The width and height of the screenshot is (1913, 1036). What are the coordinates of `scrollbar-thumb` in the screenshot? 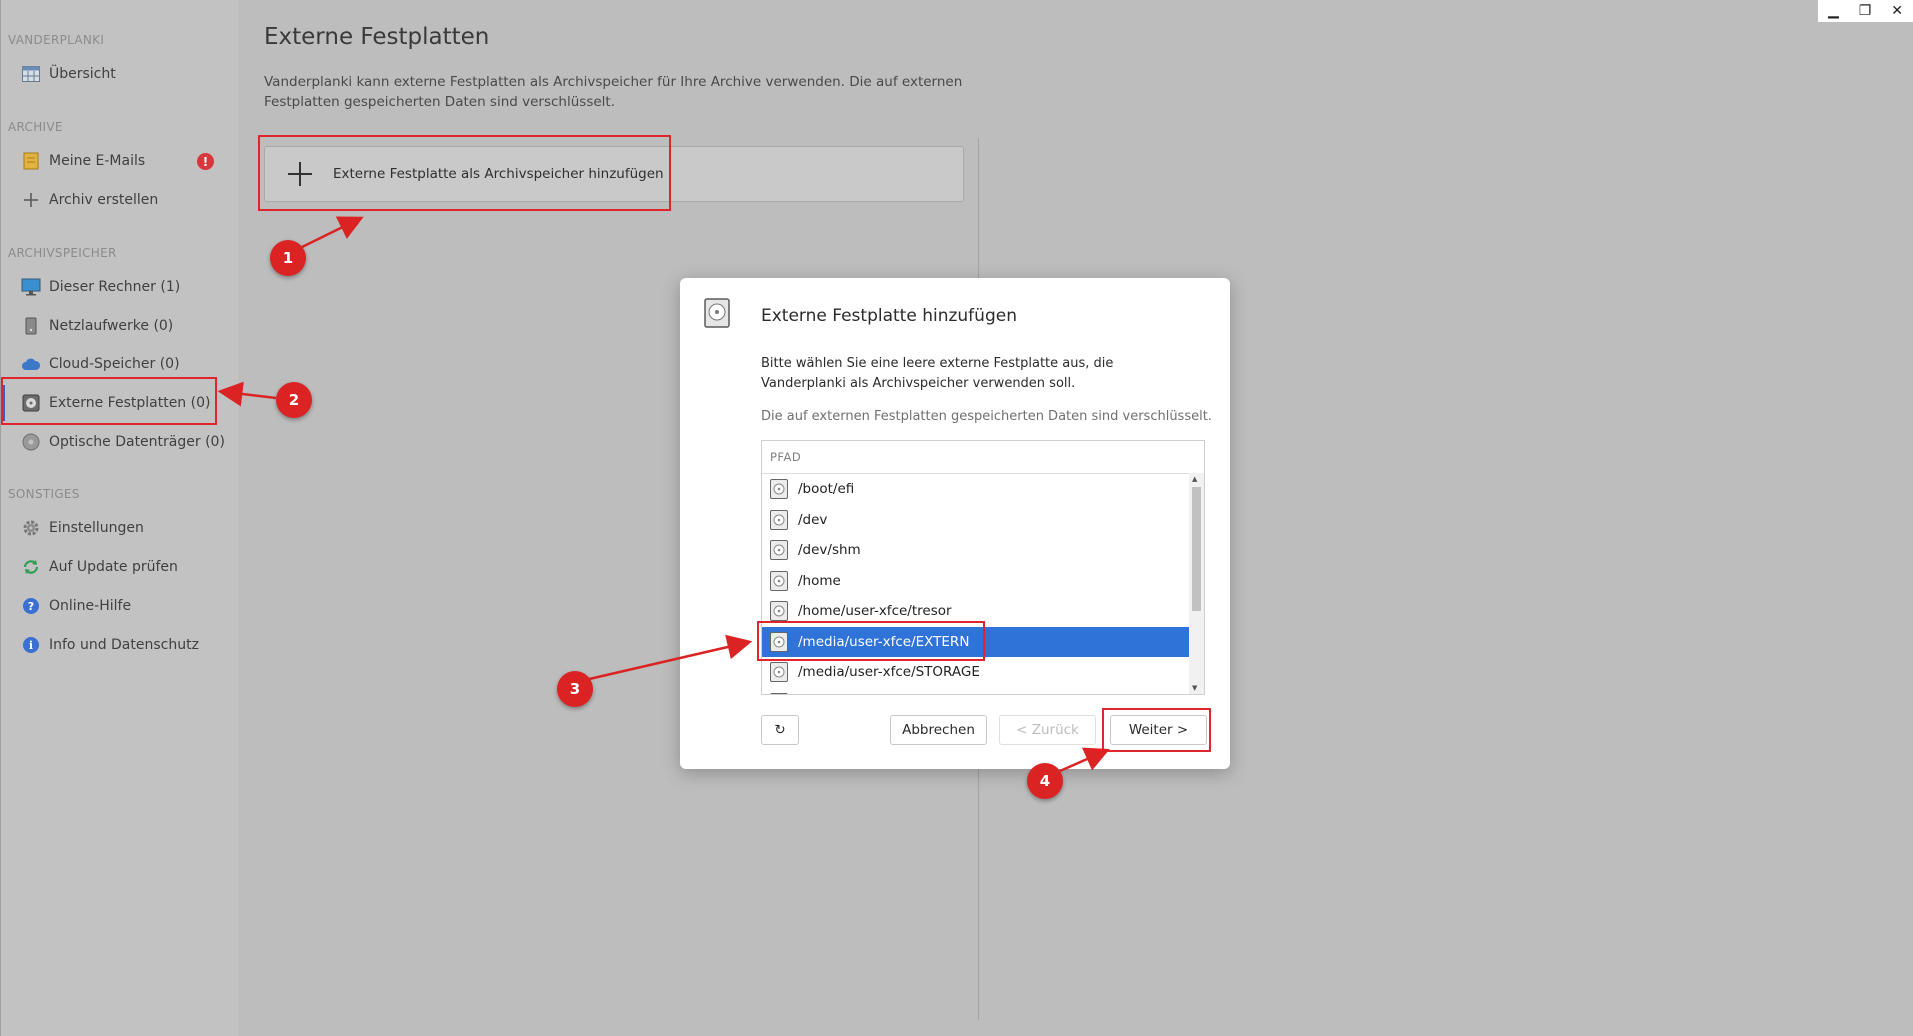 It's located at (1196, 549).